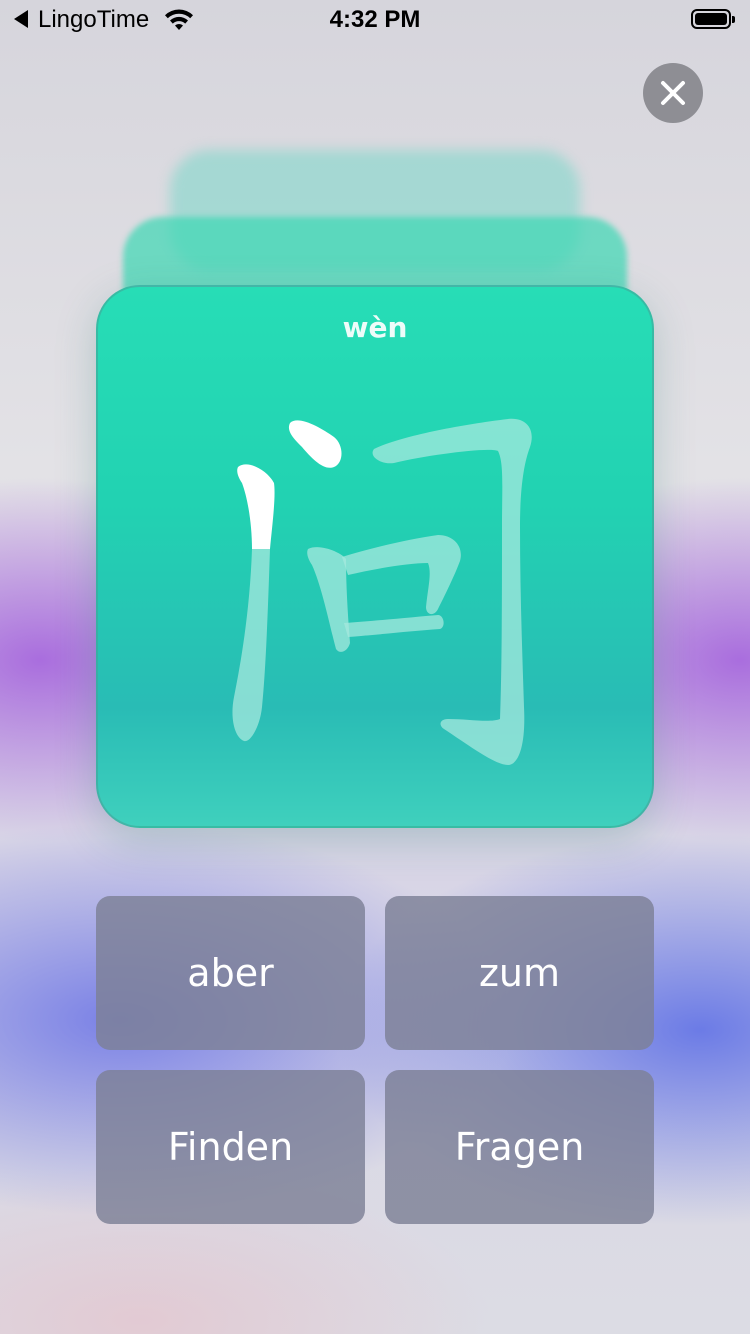 The image size is (750, 1334). I want to click on status-bar: LingoTime 4:32 PM, so click(375, 20).